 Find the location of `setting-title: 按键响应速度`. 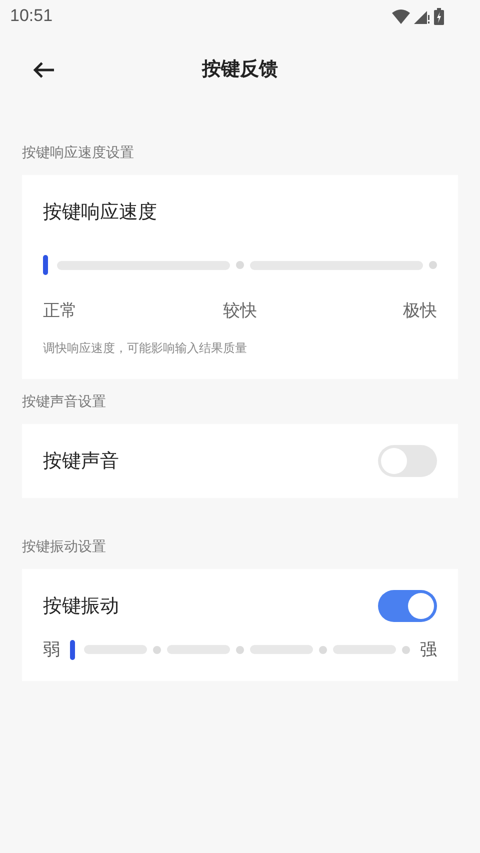

setting-title: 按键响应速度 is located at coordinates (100, 212).